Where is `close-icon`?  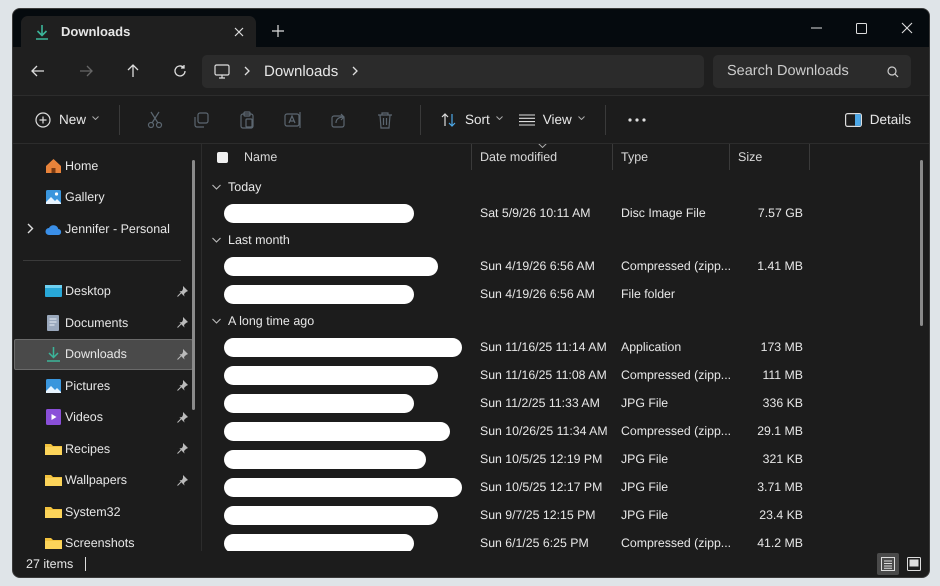 close-icon is located at coordinates (907, 28).